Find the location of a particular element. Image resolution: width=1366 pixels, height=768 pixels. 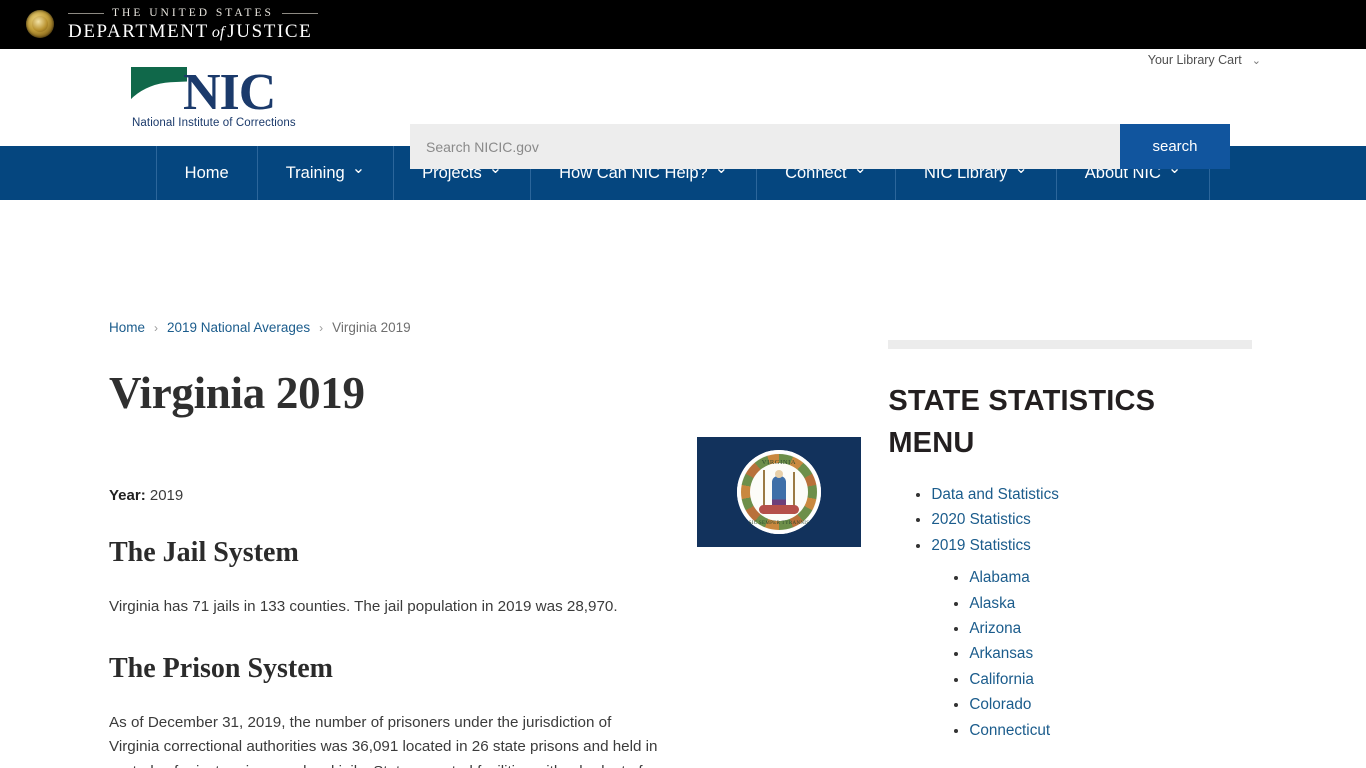

seal-bottom-text: SIC SEMPER TYRANNIS is located at coordinates (779, 523).